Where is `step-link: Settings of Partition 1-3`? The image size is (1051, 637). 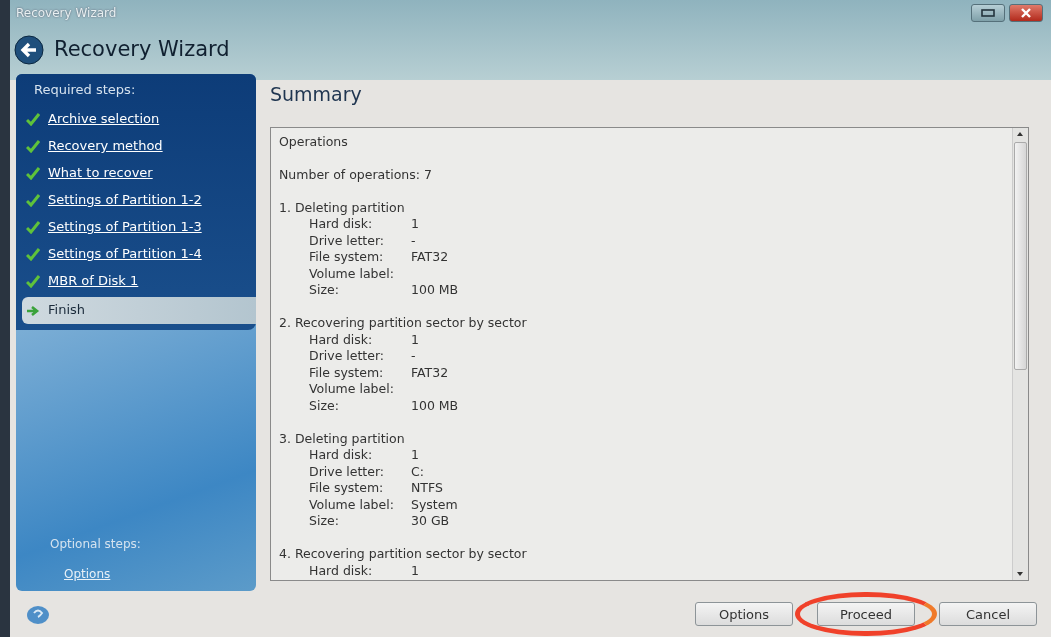 step-link: Settings of Partition 1-3 is located at coordinates (125, 227).